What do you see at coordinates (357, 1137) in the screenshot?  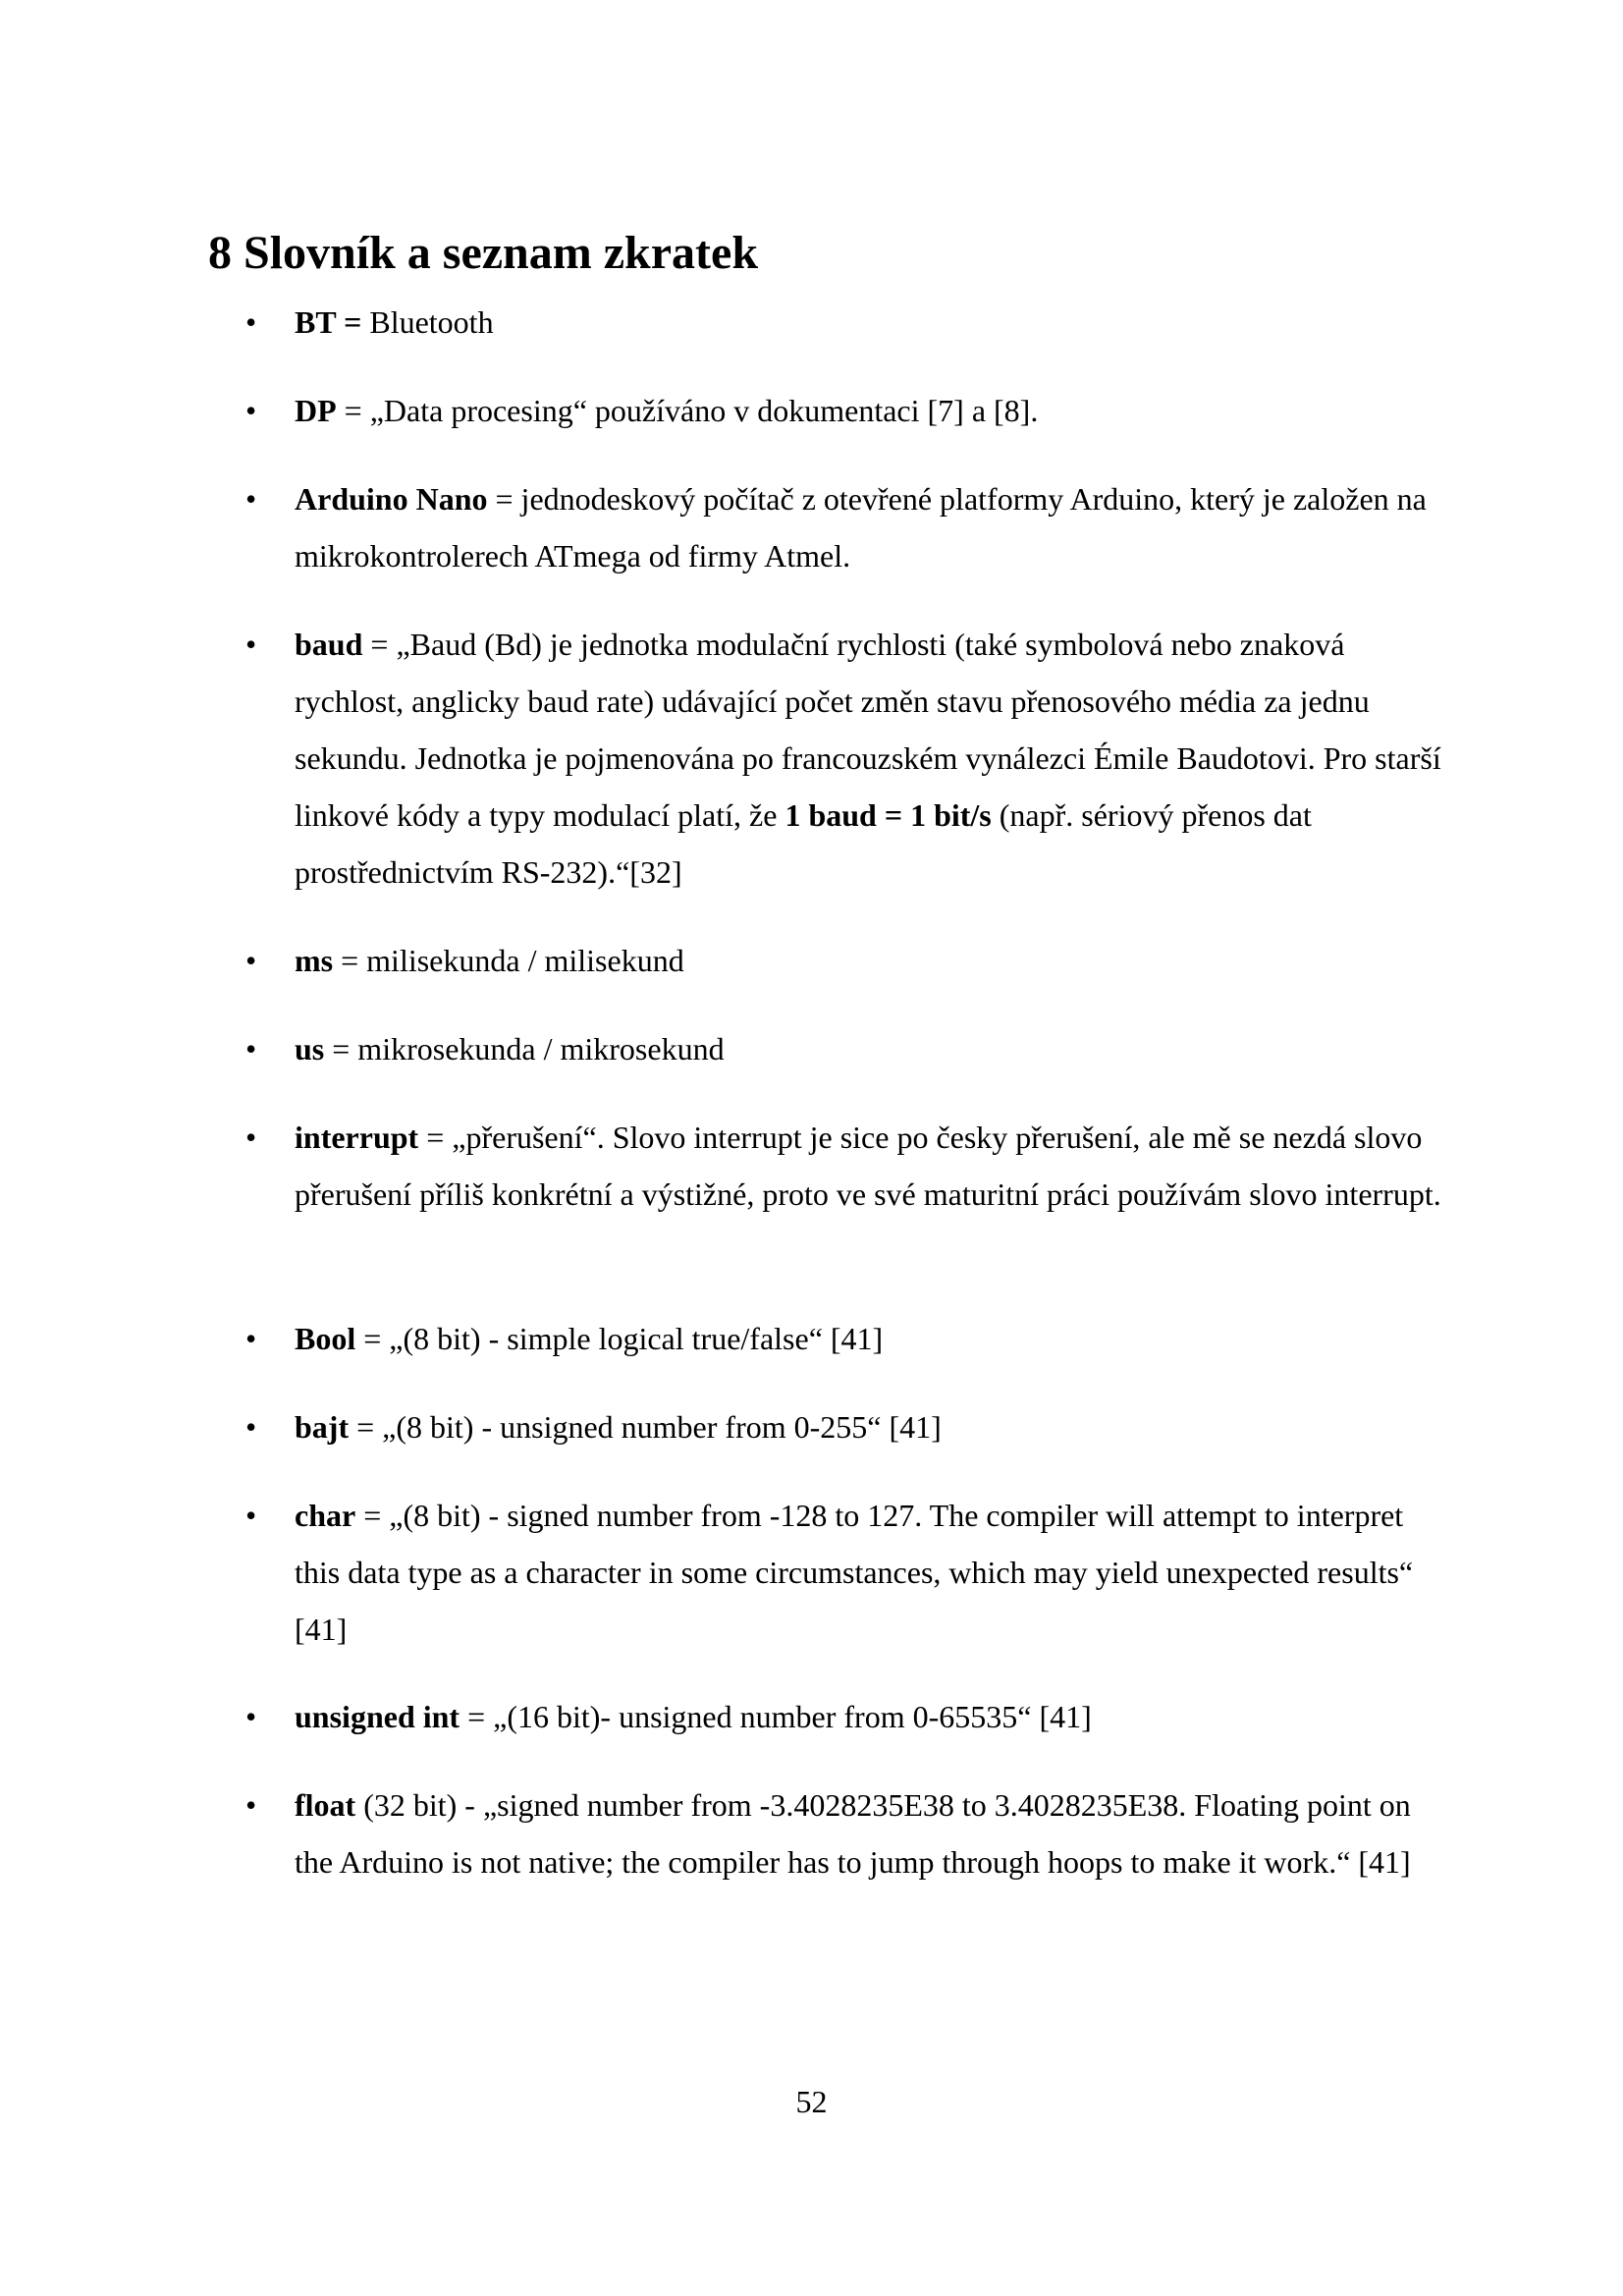 I see `term: interrupt` at bounding box center [357, 1137].